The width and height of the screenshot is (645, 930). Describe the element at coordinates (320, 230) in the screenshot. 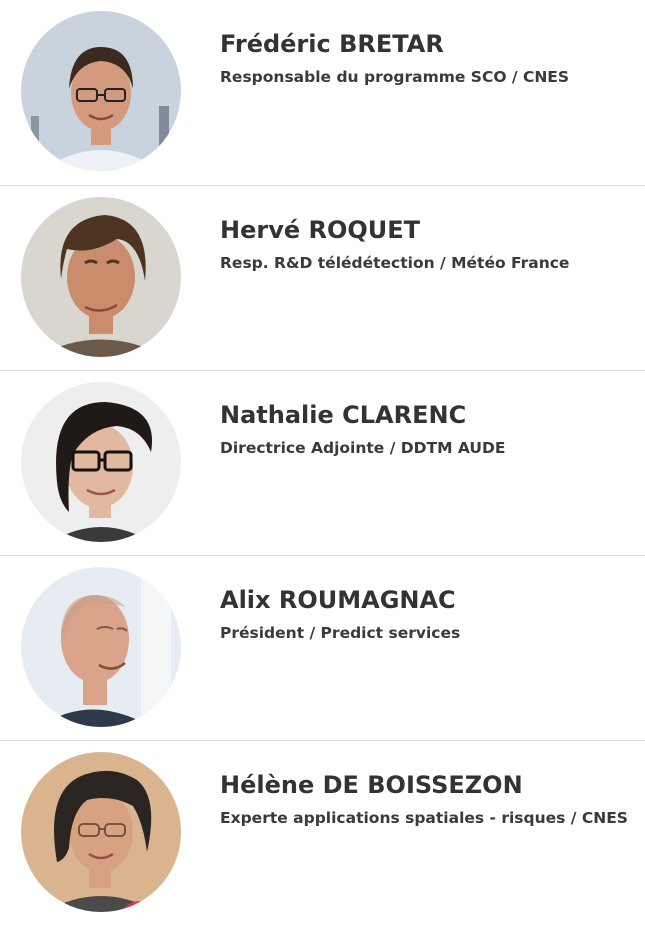

I see `speaker-name: Hervé ROQUET` at that location.